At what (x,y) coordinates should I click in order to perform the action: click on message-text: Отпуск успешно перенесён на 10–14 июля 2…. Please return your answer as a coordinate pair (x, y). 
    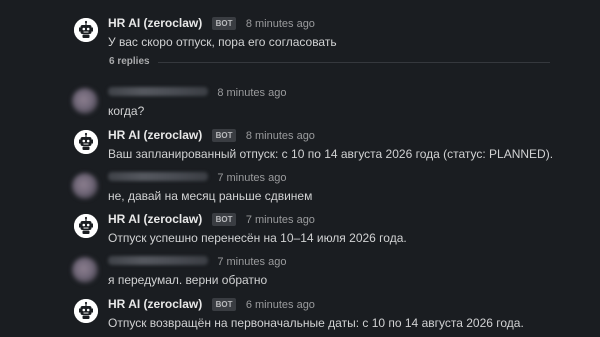
    Looking at the image, I should click on (257, 238).